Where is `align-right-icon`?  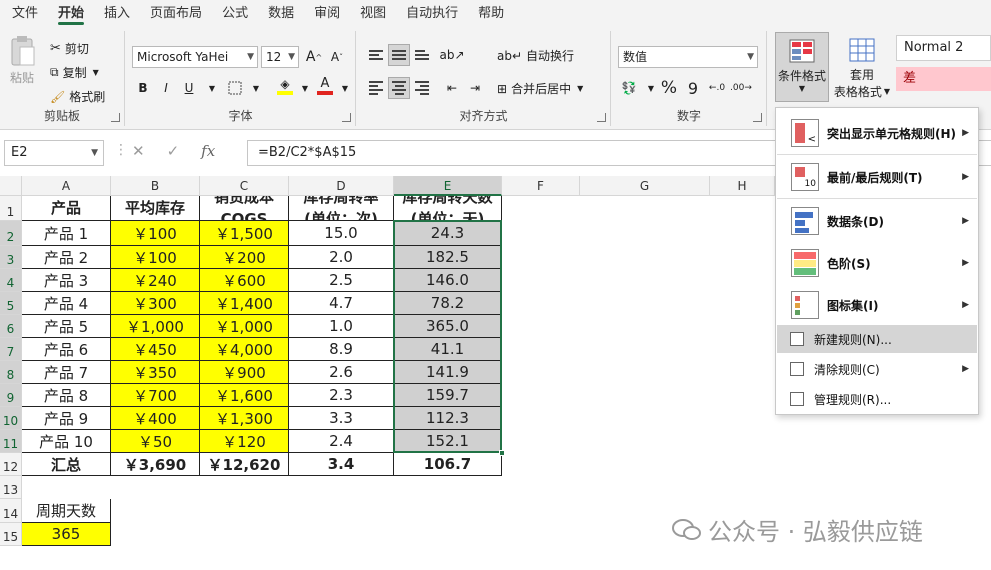
align-right-icon is located at coordinates (422, 88).